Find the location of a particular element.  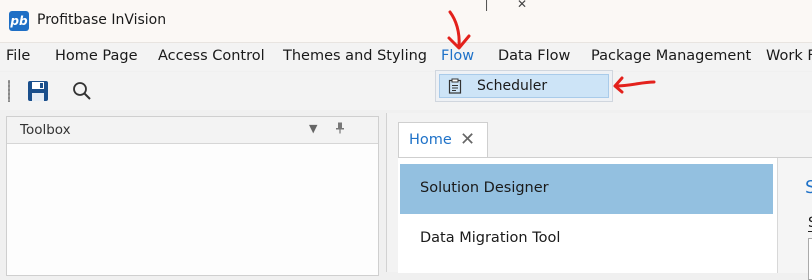

pin-icon is located at coordinates (340, 129).